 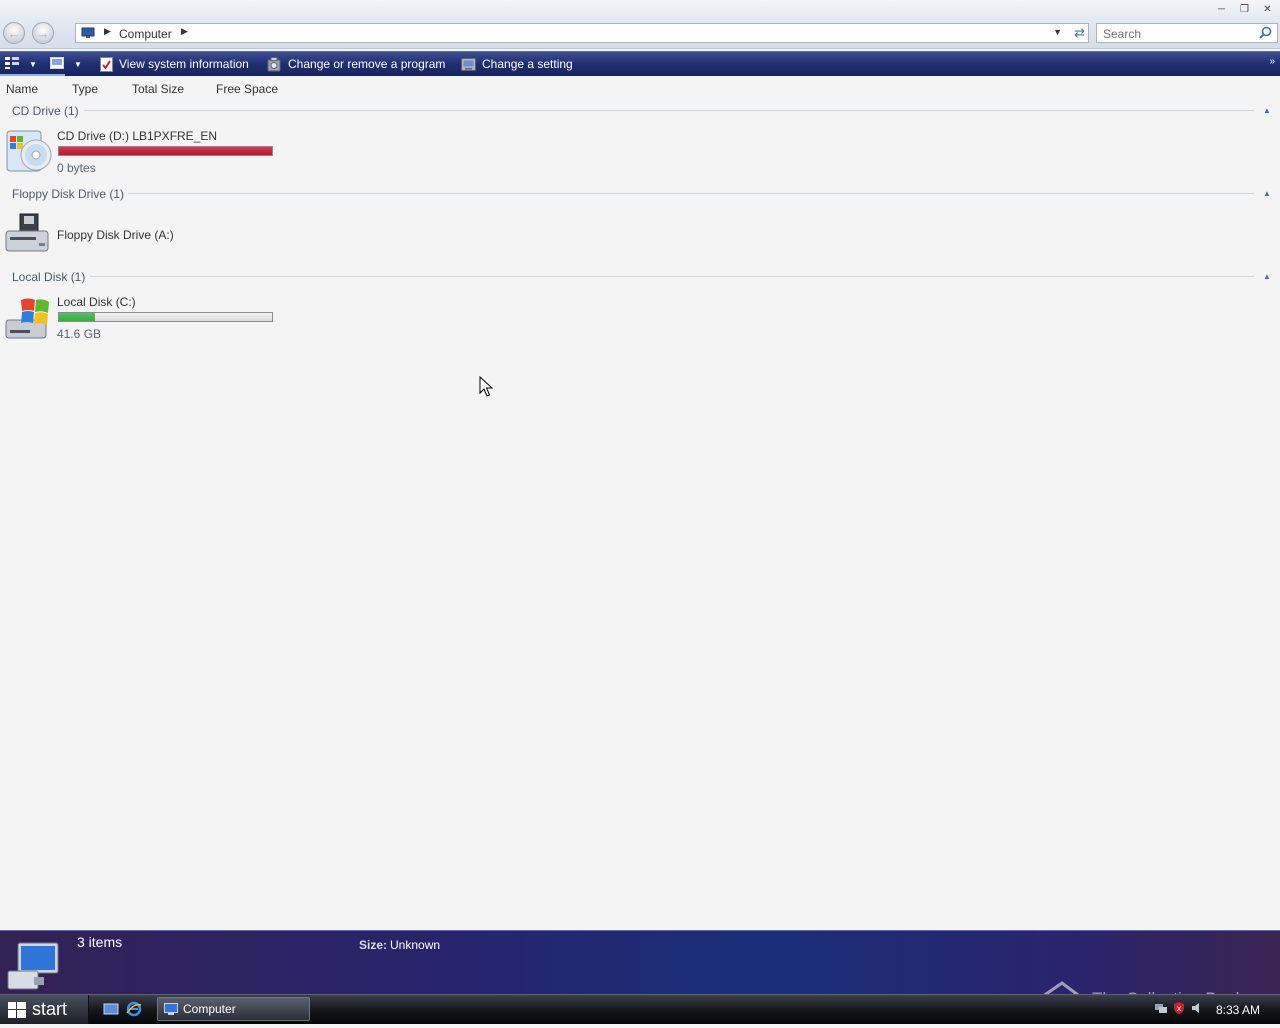 What do you see at coordinates (582, 33) in the screenshot?
I see `address-bar: ▶ Computer ▶ ▼ ⇄` at bounding box center [582, 33].